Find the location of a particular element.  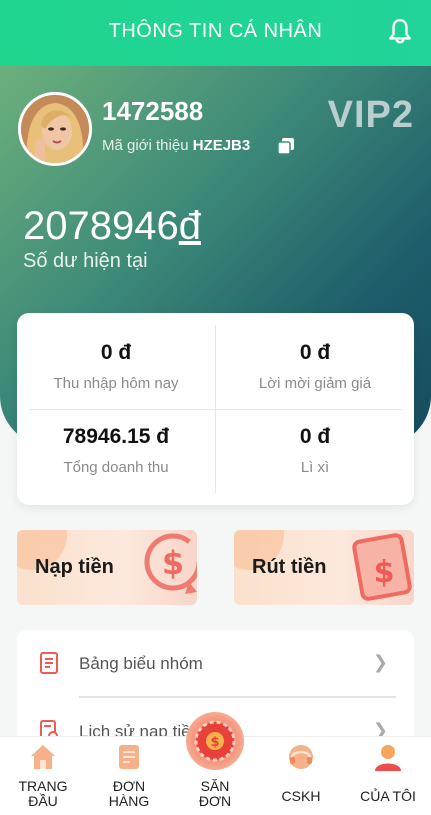

stat-label: Lời mời giảm giá is located at coordinates (315, 383).